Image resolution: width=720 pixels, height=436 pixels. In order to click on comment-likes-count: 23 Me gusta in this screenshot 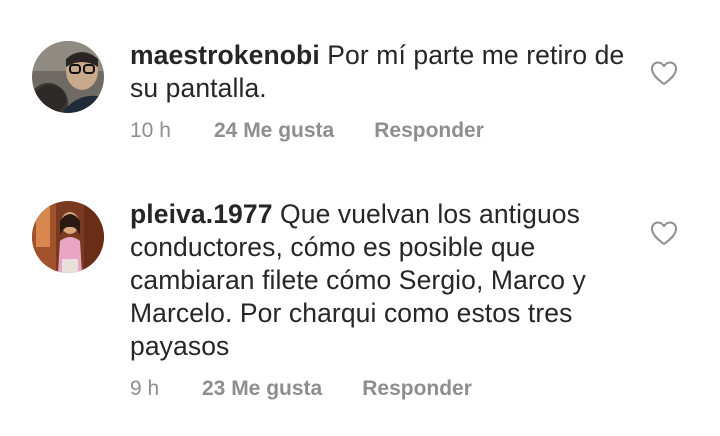, I will do `click(262, 389)`.